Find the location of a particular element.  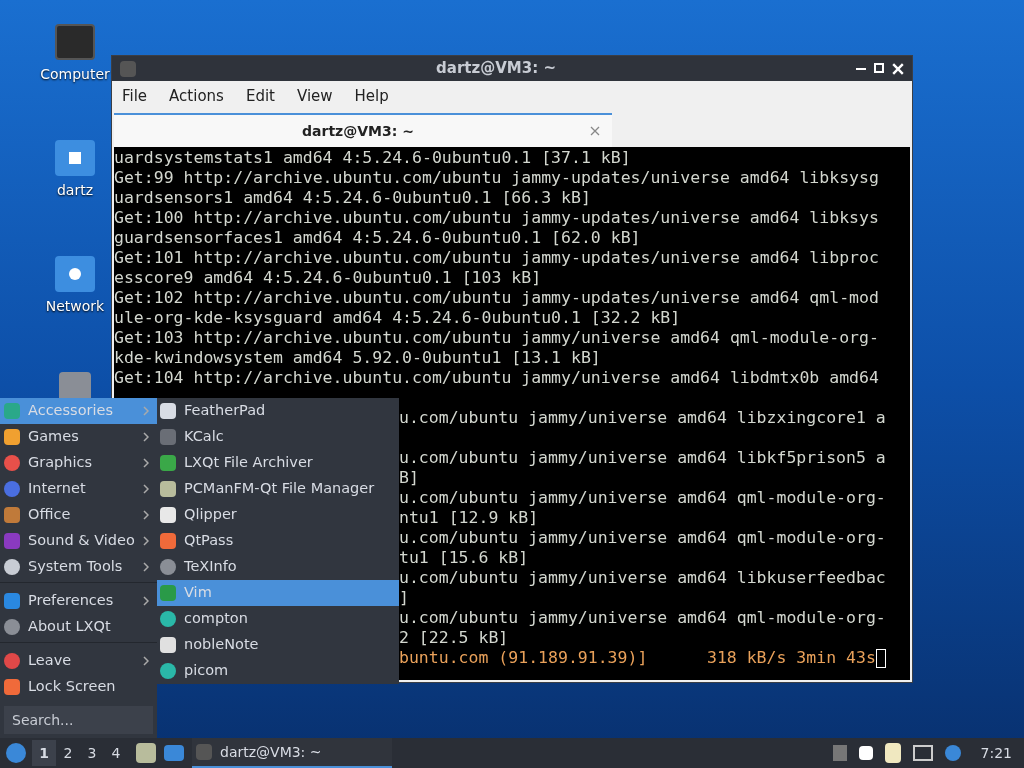

terminal-line: ] is located at coordinates (404, 597).